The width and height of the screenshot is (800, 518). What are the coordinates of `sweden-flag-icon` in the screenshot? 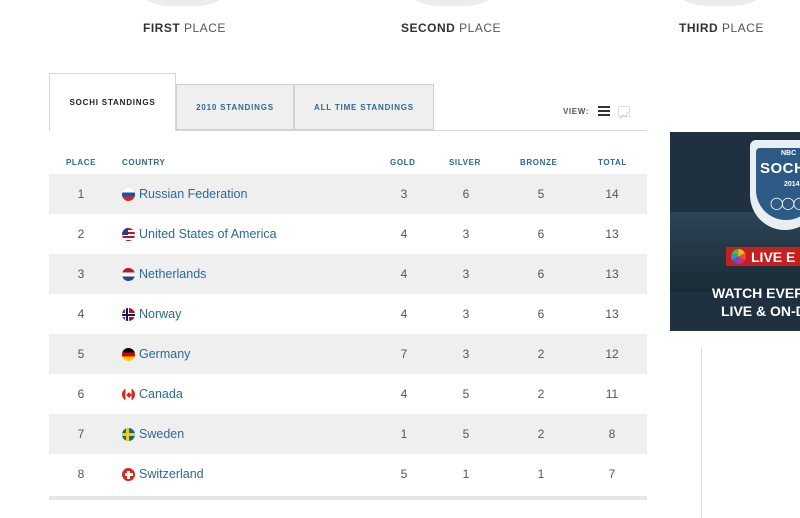 It's located at (128, 434).